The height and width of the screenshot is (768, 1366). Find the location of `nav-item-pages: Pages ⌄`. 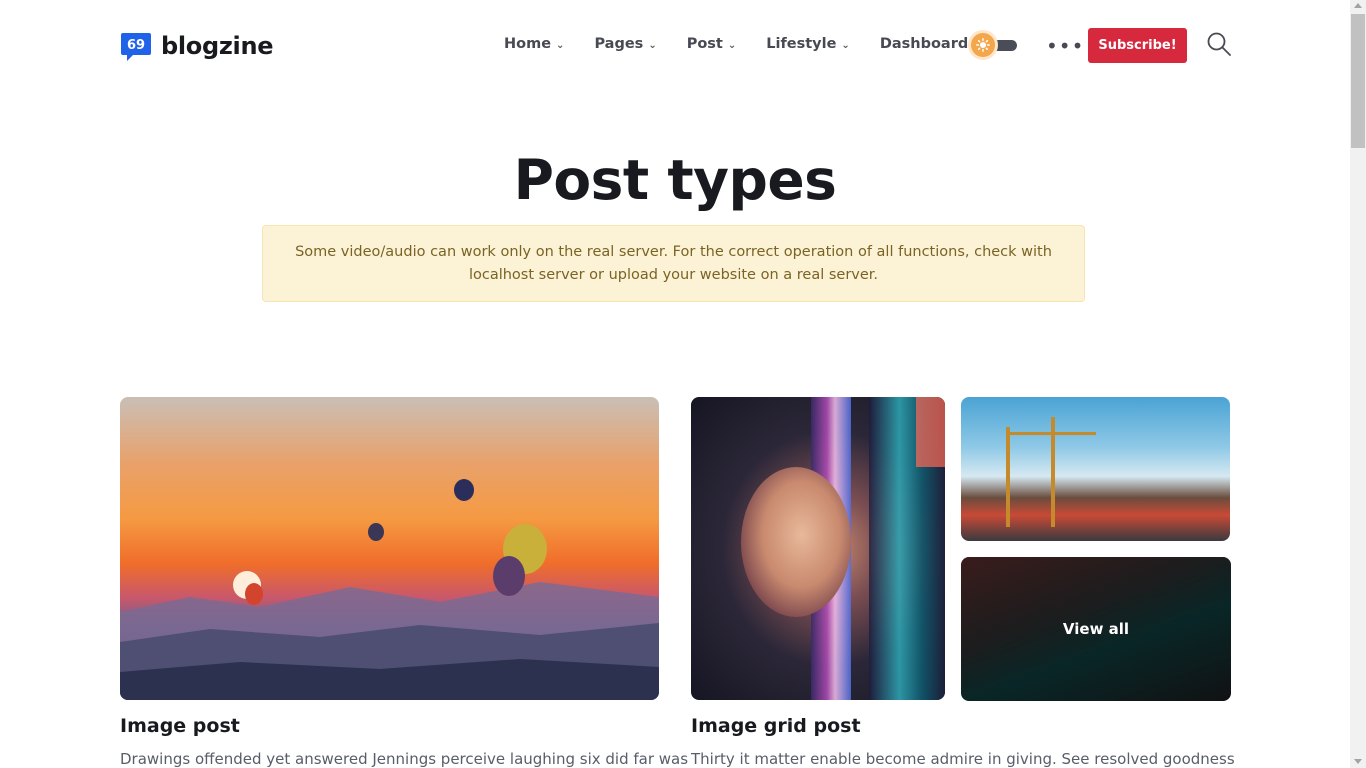

nav-item-pages: Pages ⌄ is located at coordinates (625, 44).